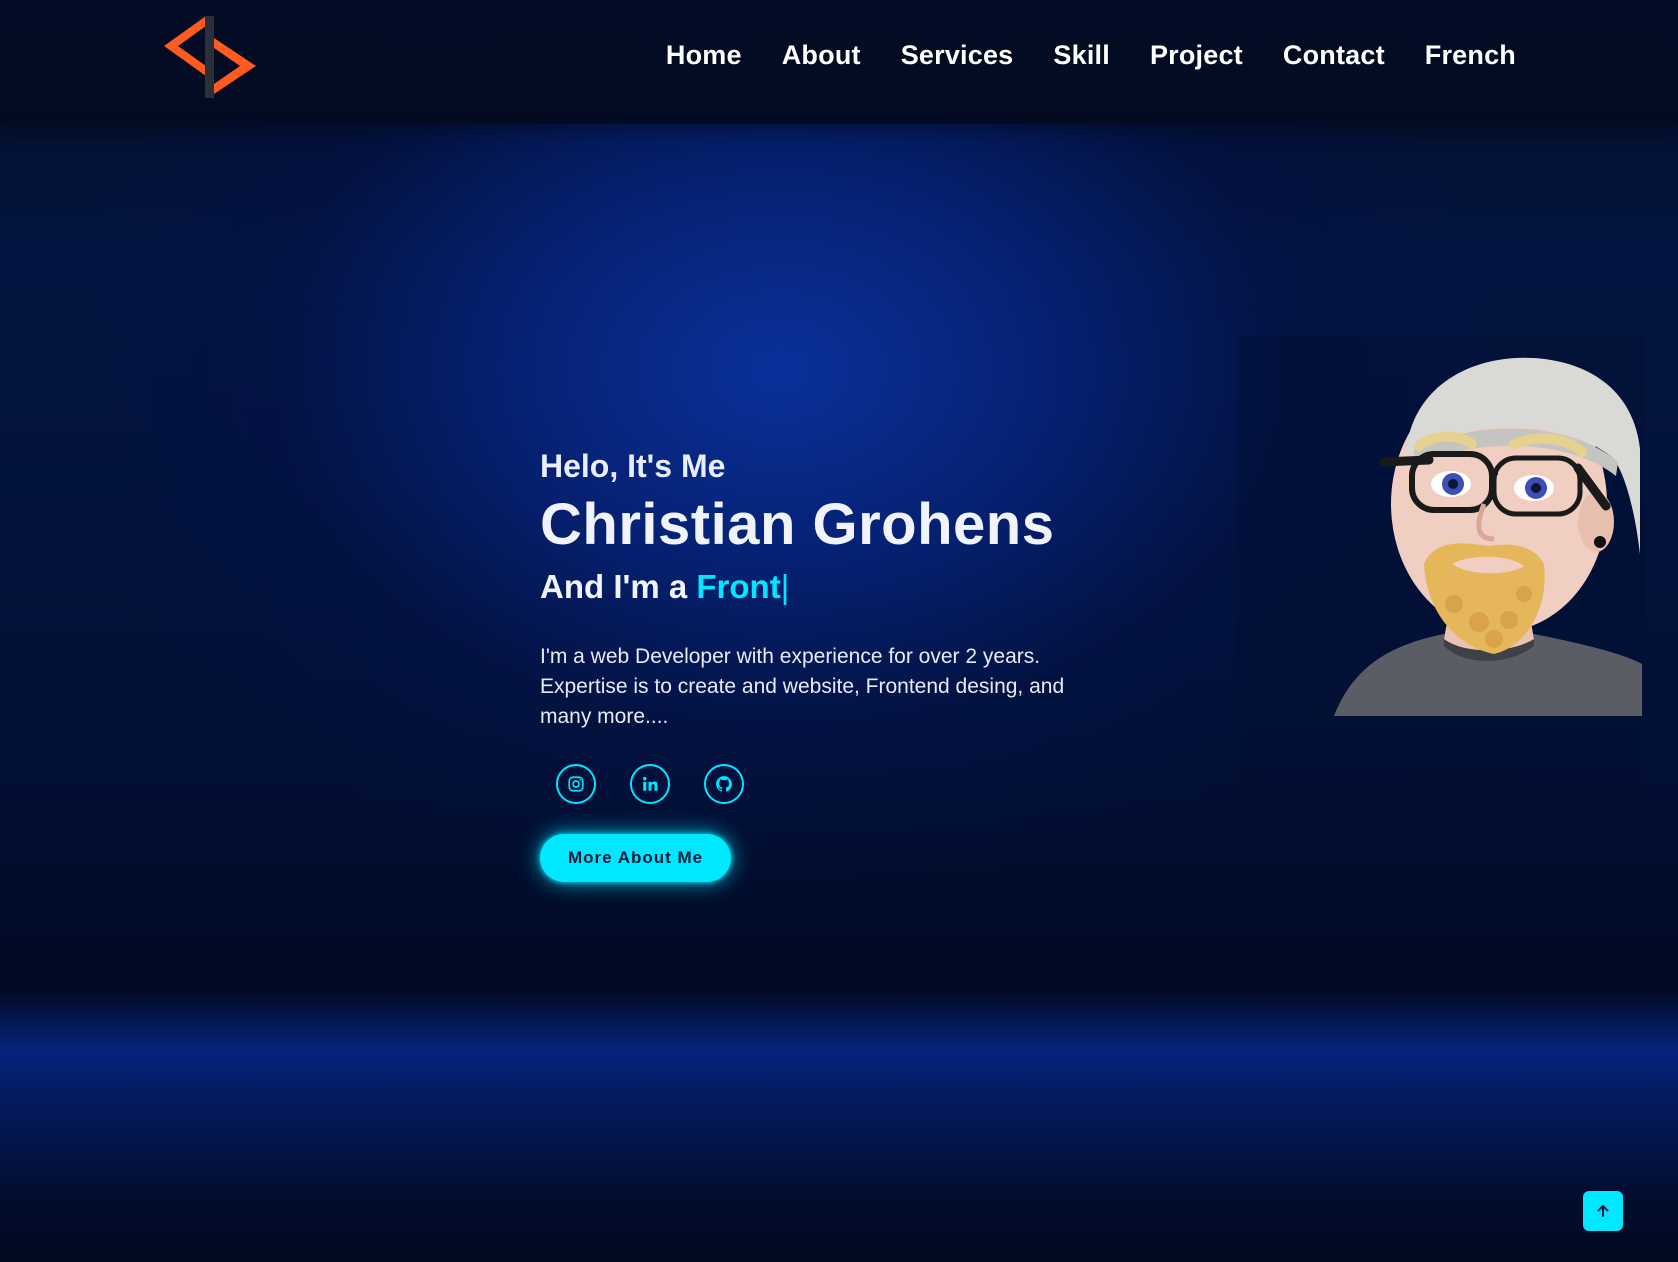 The image size is (1678, 1262). What do you see at coordinates (957, 55) in the screenshot?
I see `nav-services: Services` at bounding box center [957, 55].